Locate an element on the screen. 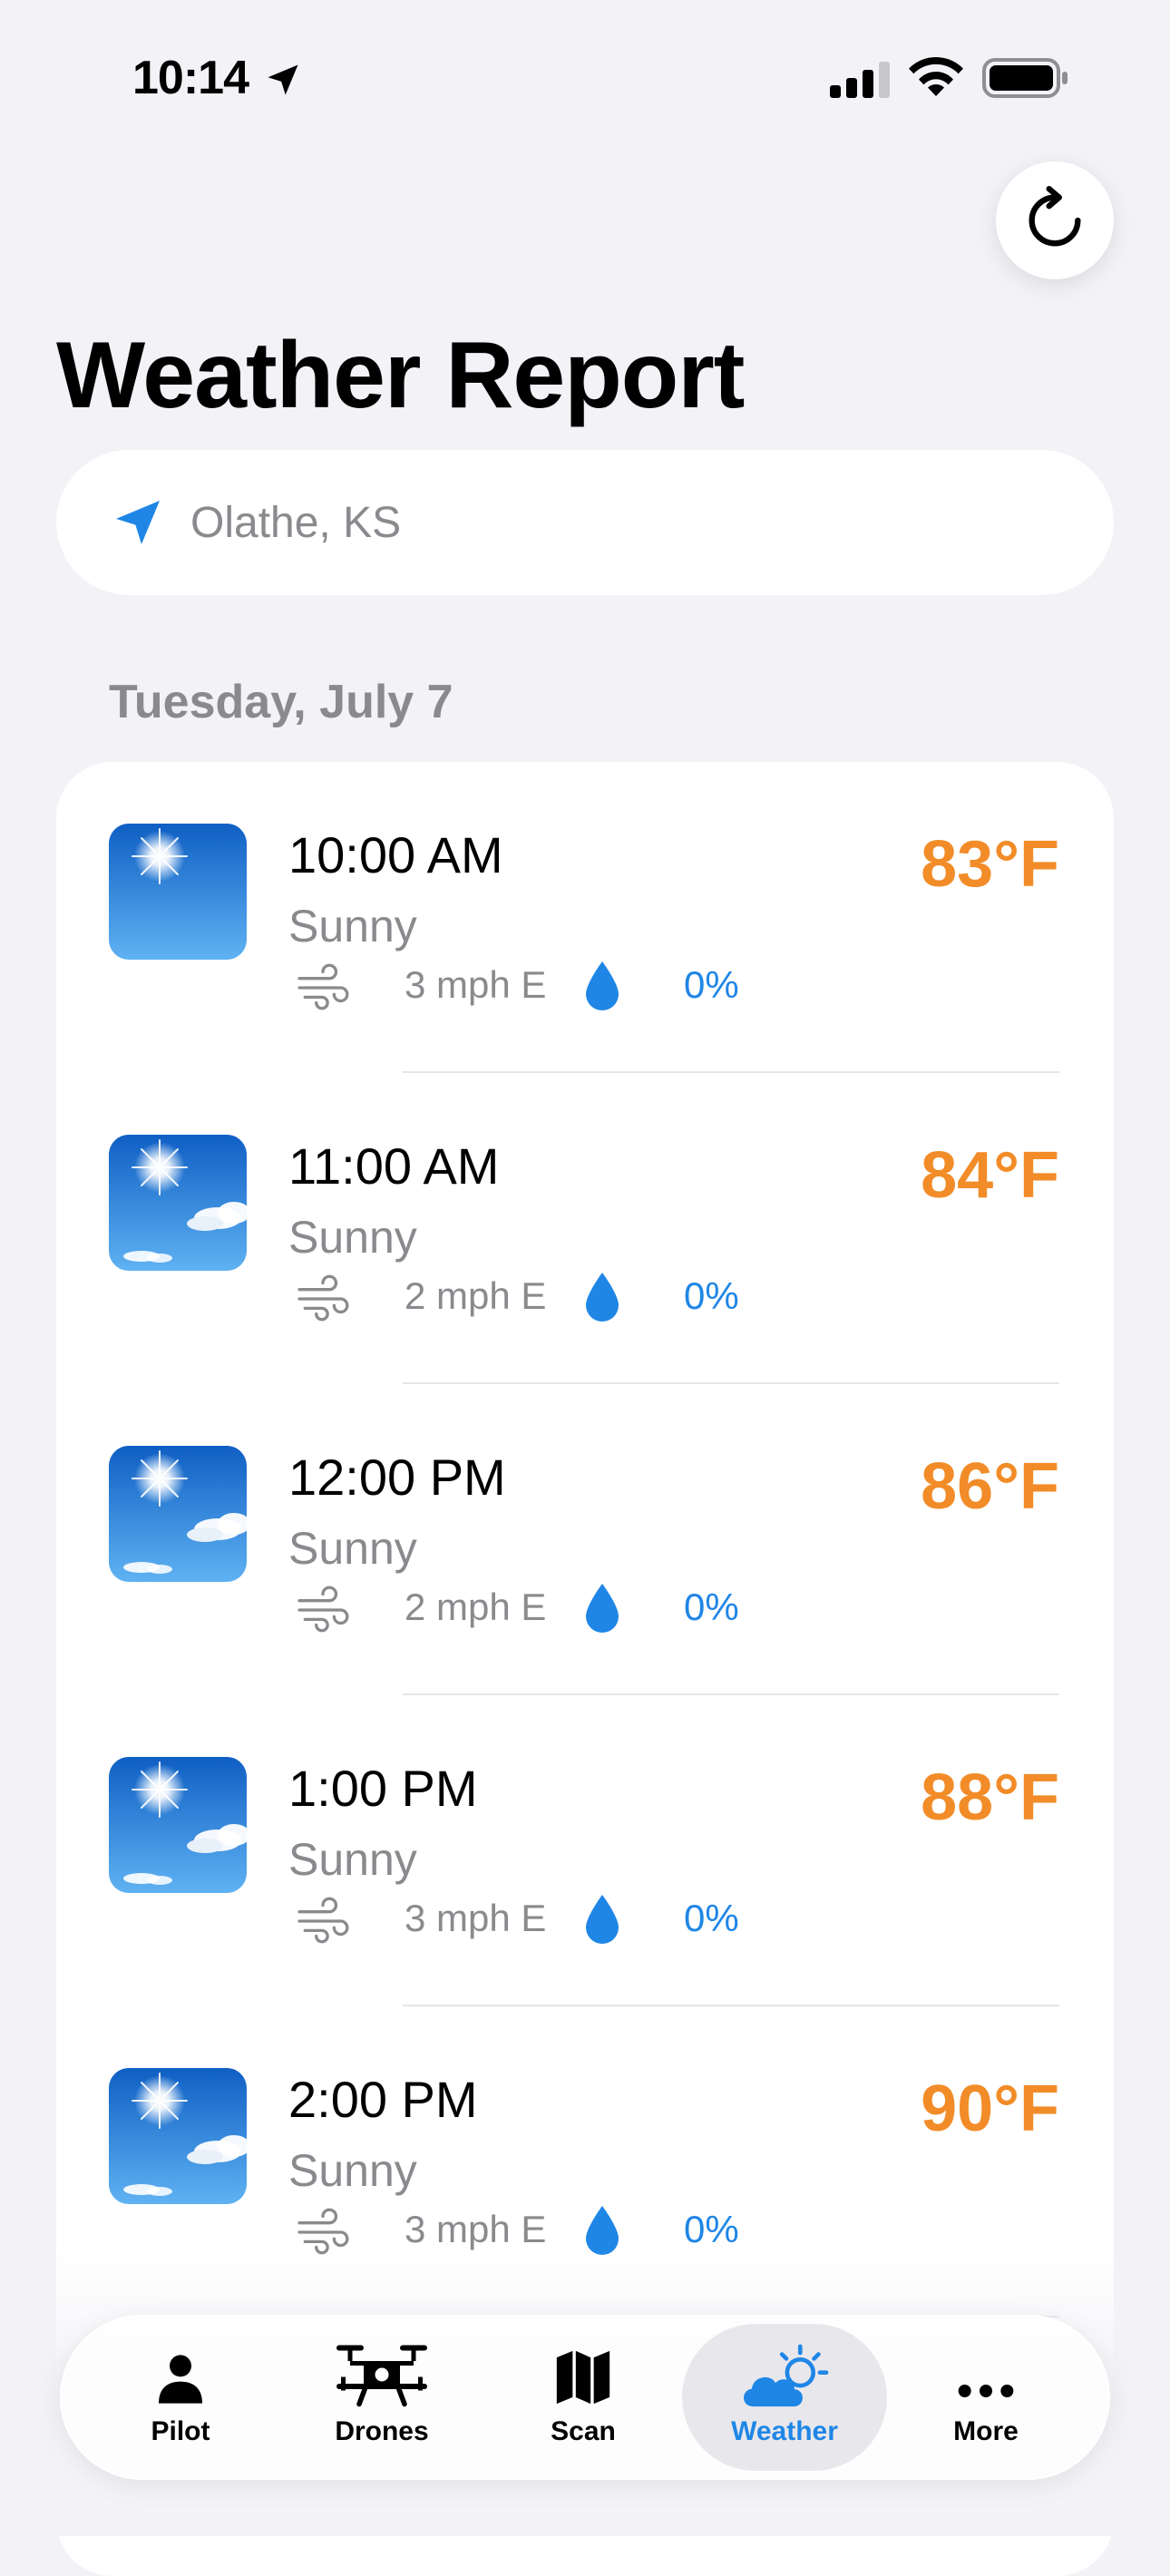 The width and height of the screenshot is (1170, 2576). ellipsis-icon is located at coordinates (986, 2391).